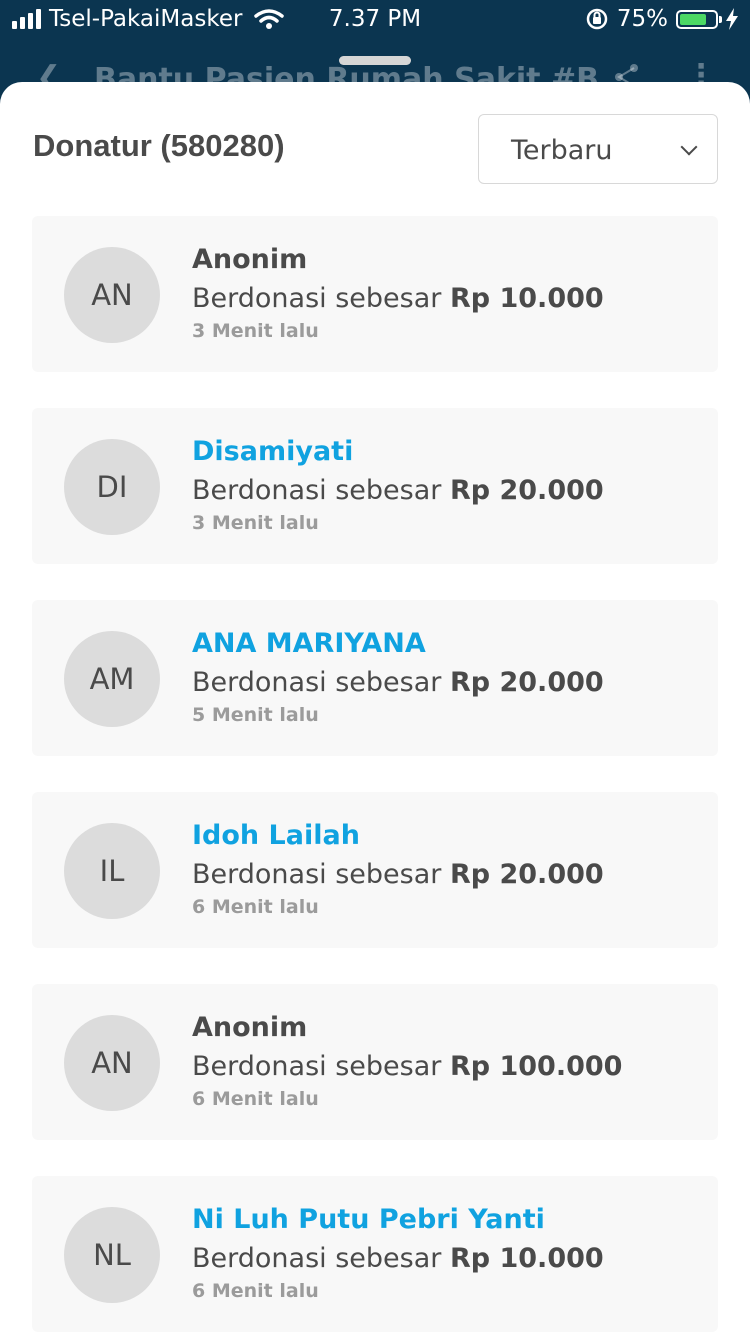 The height and width of the screenshot is (1334, 750). Describe the element at coordinates (112, 1255) in the screenshot. I see `avatar: NL` at that location.